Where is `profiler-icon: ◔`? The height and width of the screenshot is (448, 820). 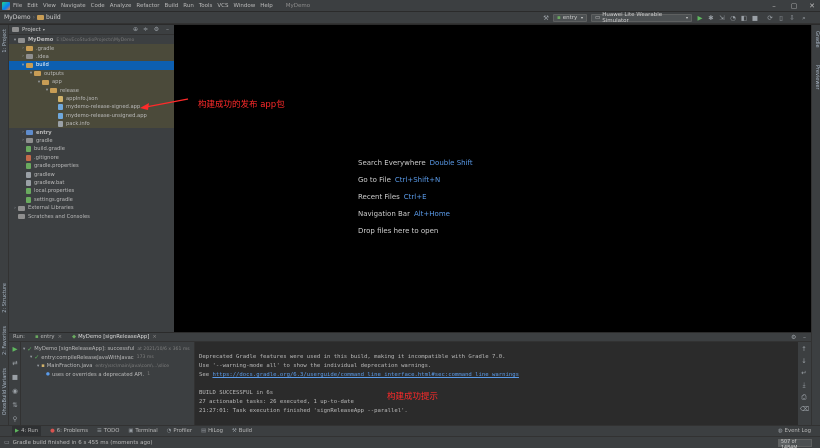 profiler-icon: ◔ is located at coordinates (169, 431).